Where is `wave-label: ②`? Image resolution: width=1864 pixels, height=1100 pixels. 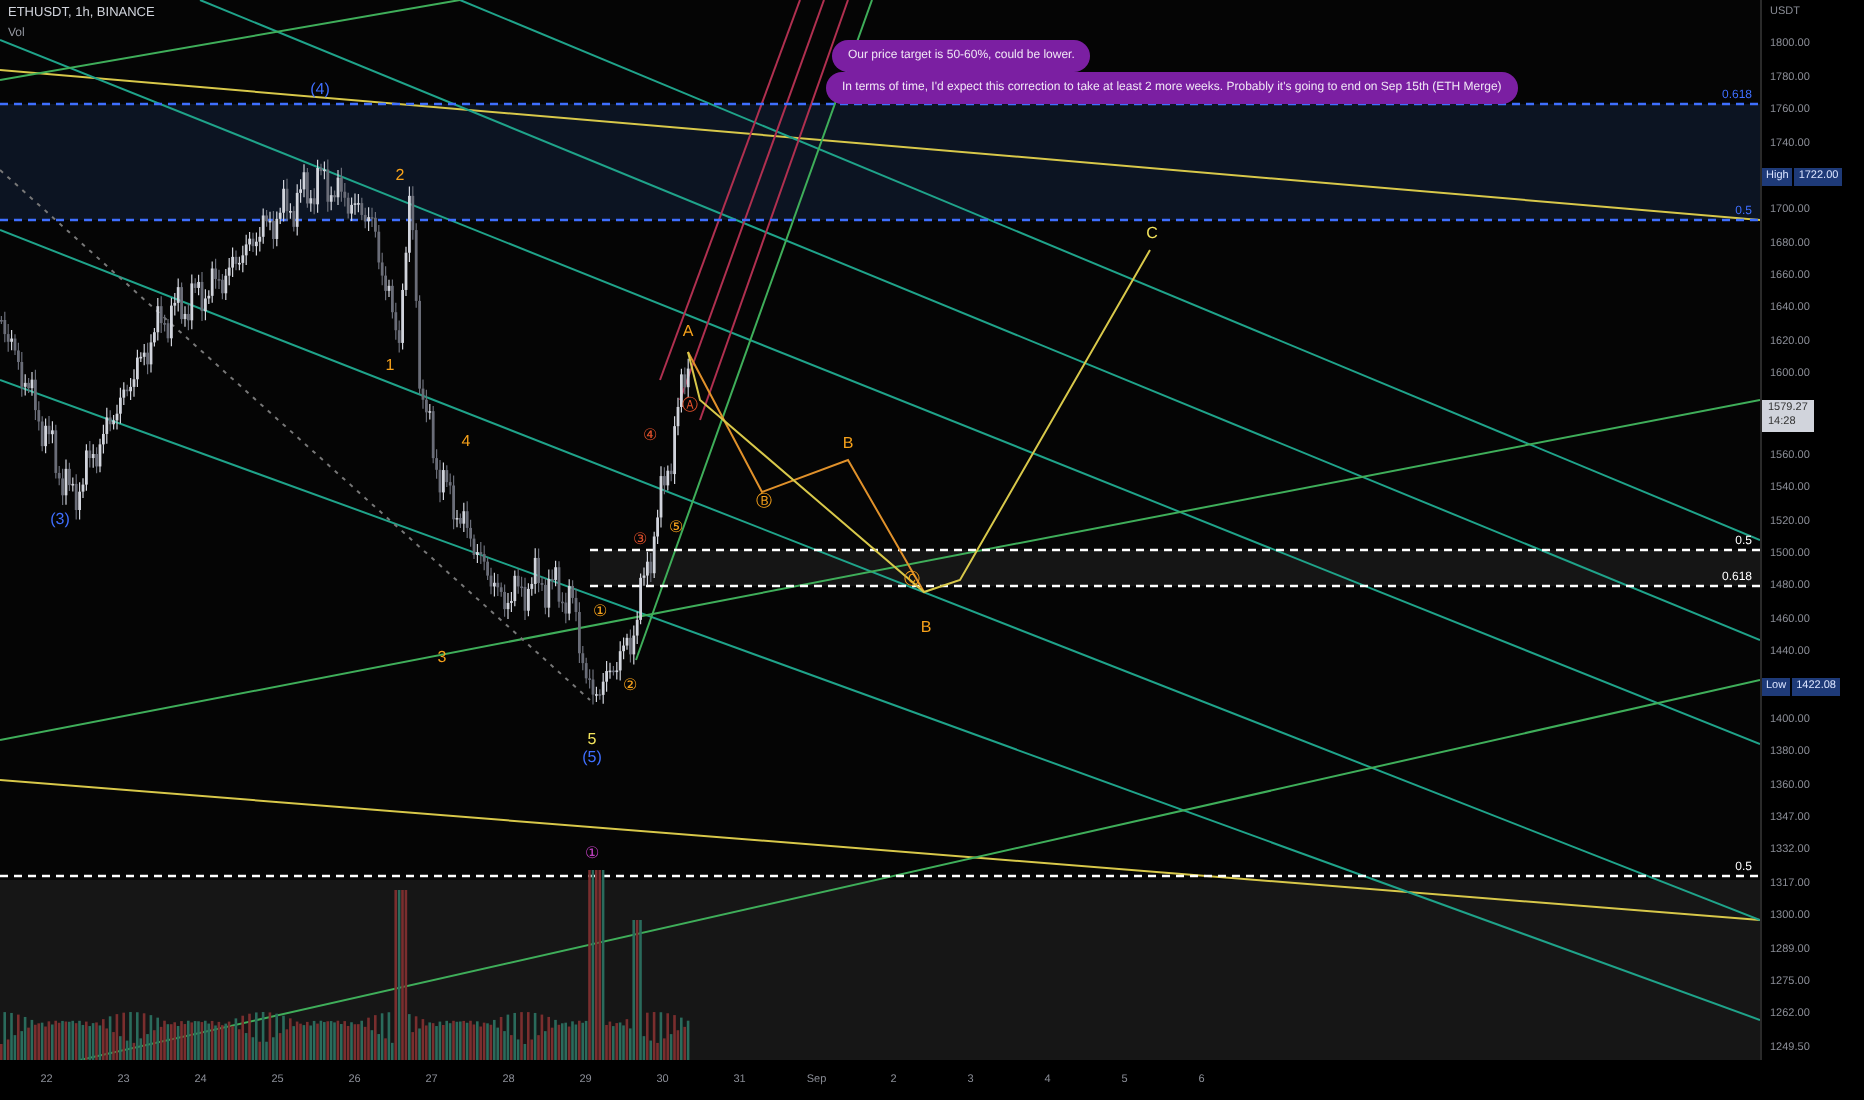
wave-label: ② is located at coordinates (630, 685).